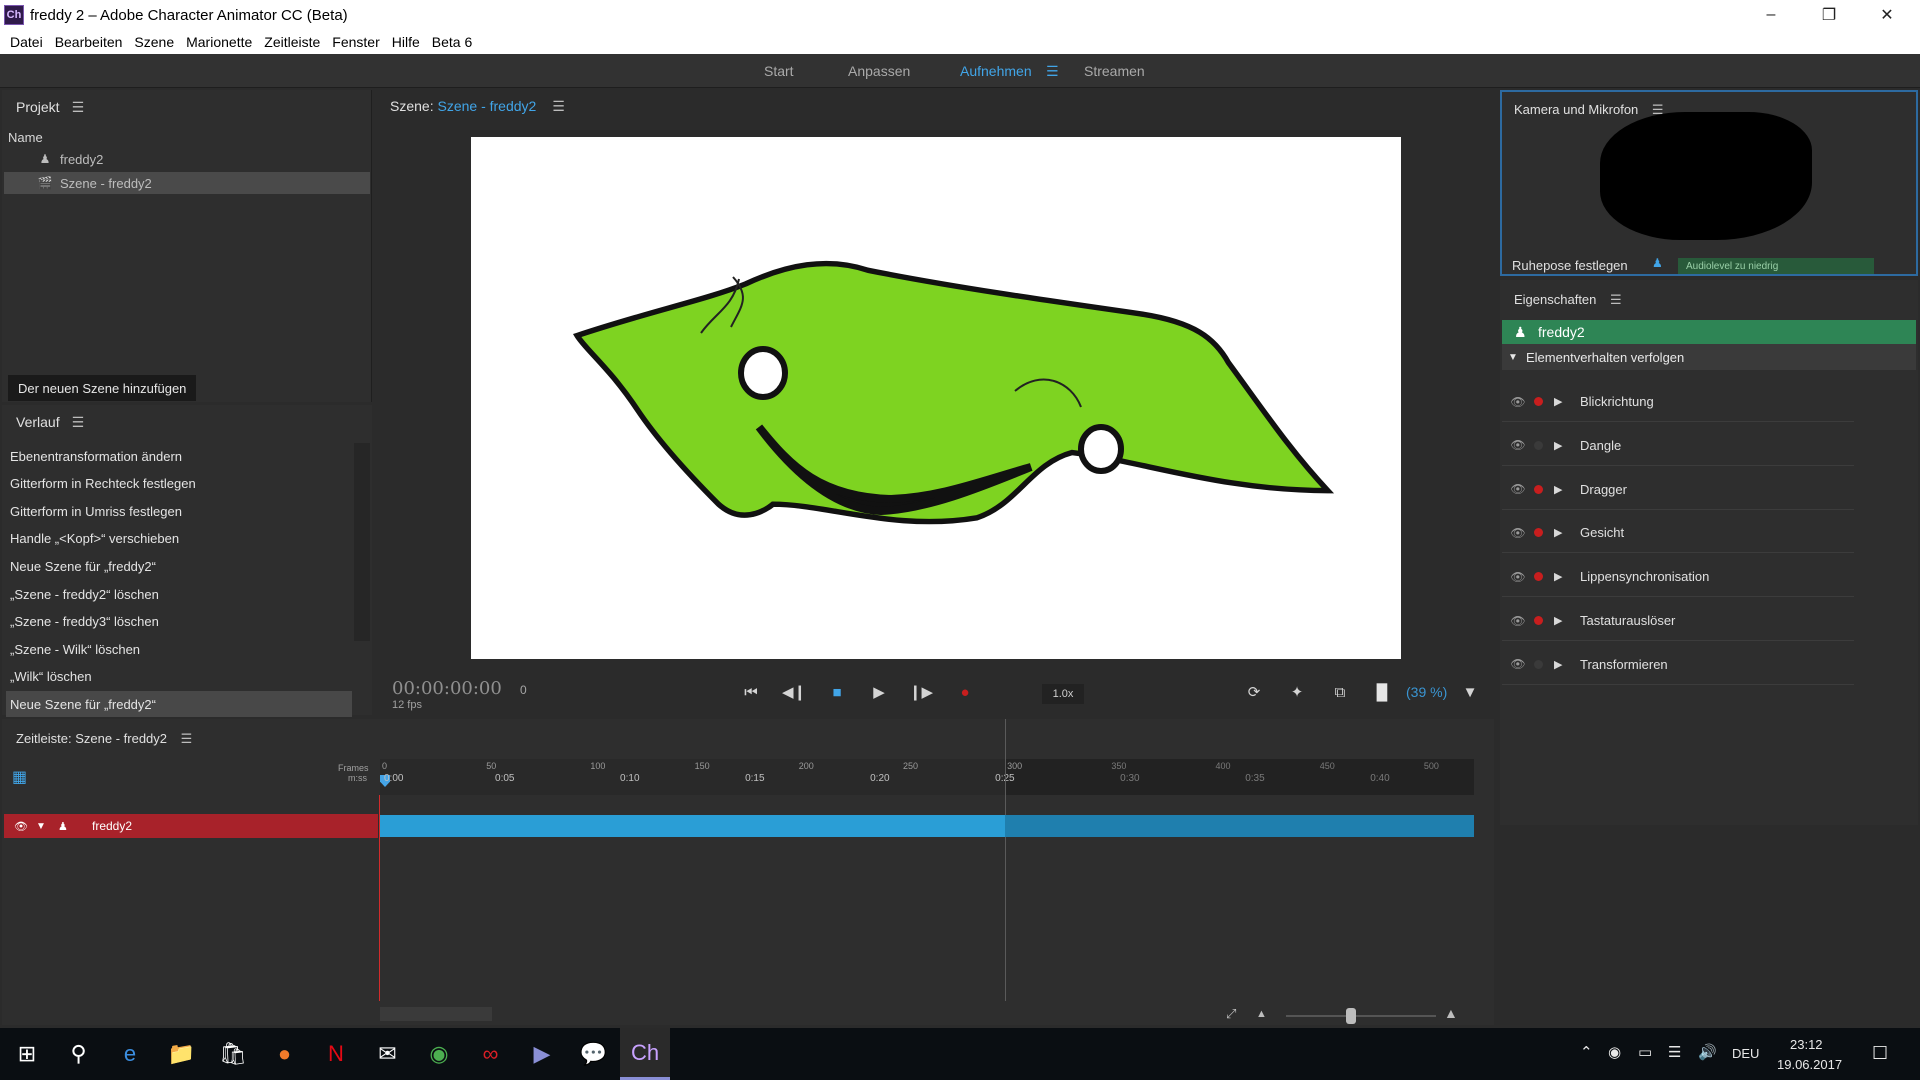  Describe the element at coordinates (1745, 1053) in the screenshot. I see `input-language: DEU` at that location.